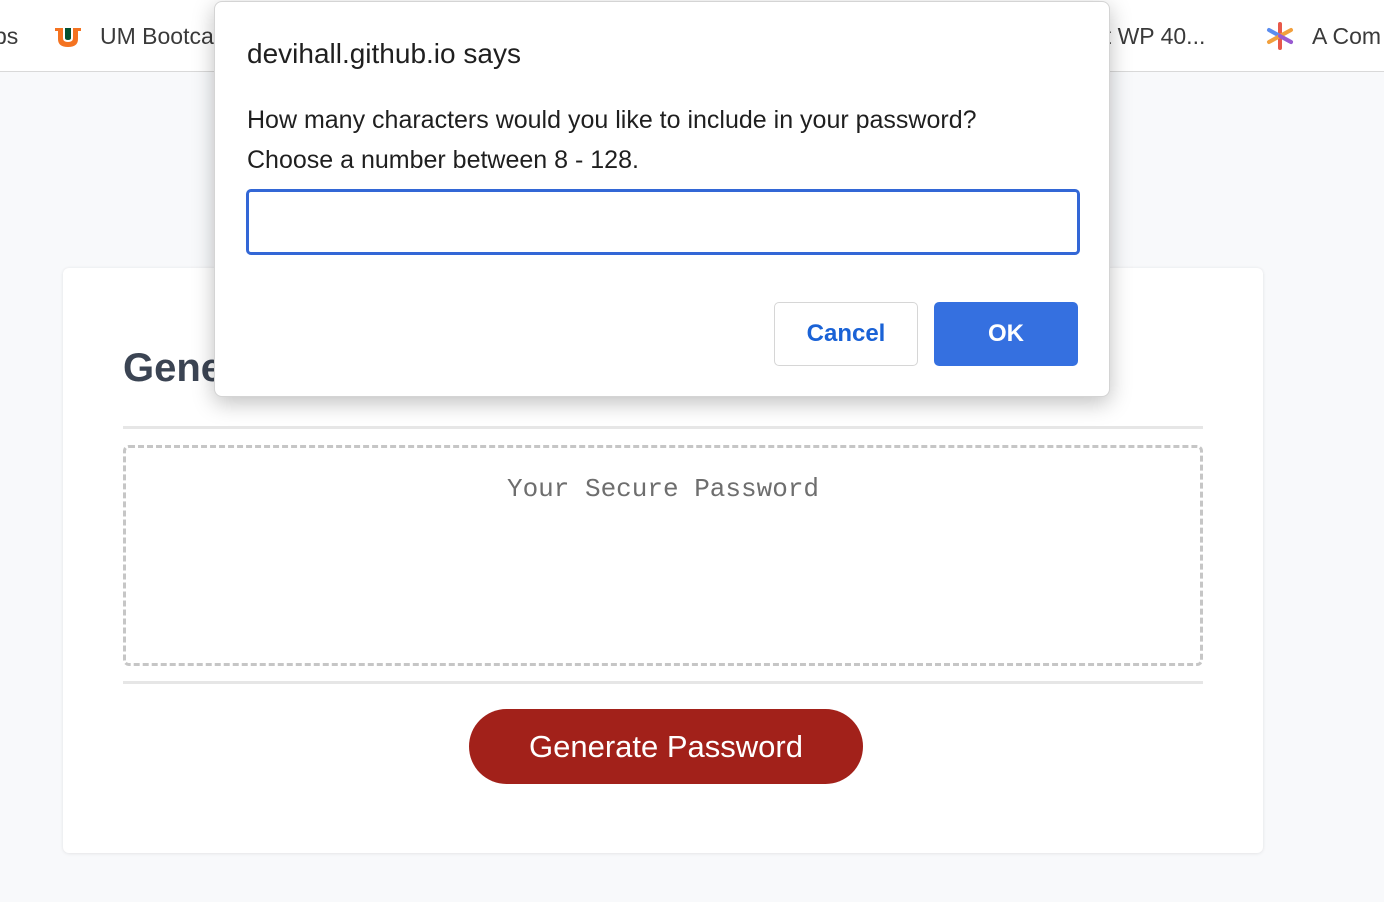 This screenshot has width=1384, height=902. I want to click on bookmark-a-com: A Com, so click(1322, 36).